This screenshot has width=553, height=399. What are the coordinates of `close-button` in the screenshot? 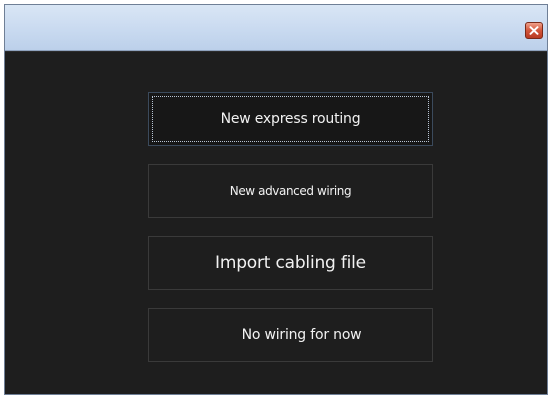 It's located at (534, 30).